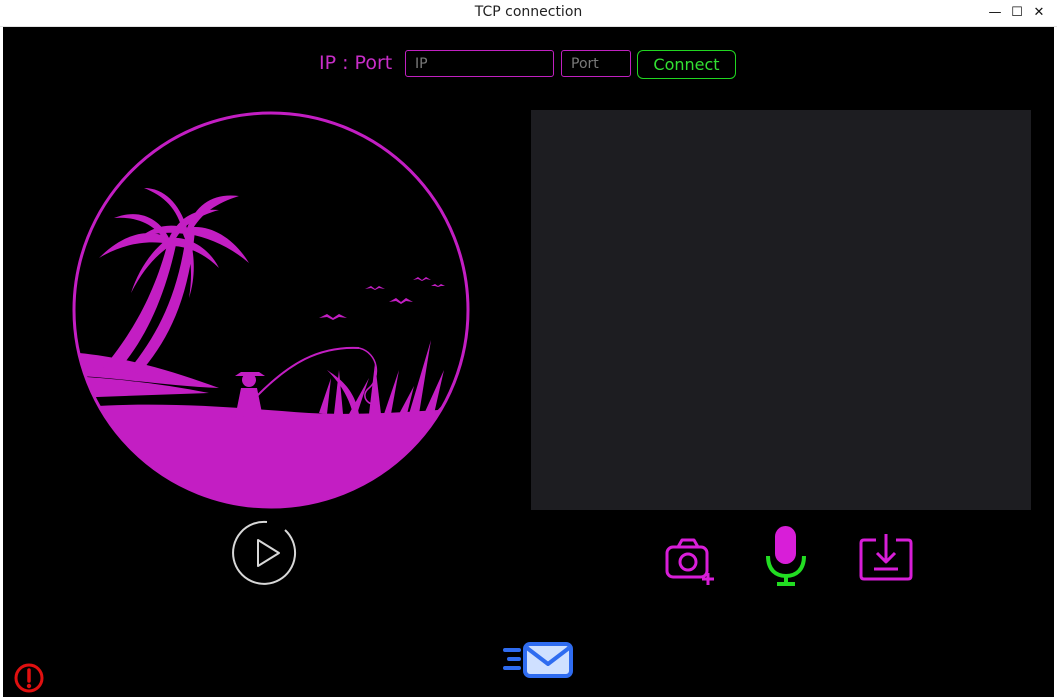 This screenshot has height=700, width=1057. I want to click on window-title: TCP connection, so click(528, 12).